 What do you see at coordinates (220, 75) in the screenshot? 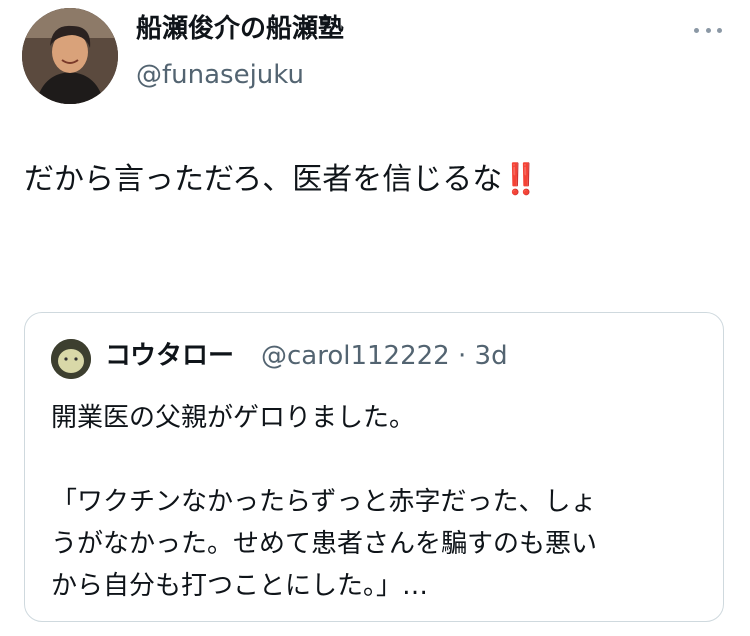
I see `author-handle: @funasejuku` at bounding box center [220, 75].